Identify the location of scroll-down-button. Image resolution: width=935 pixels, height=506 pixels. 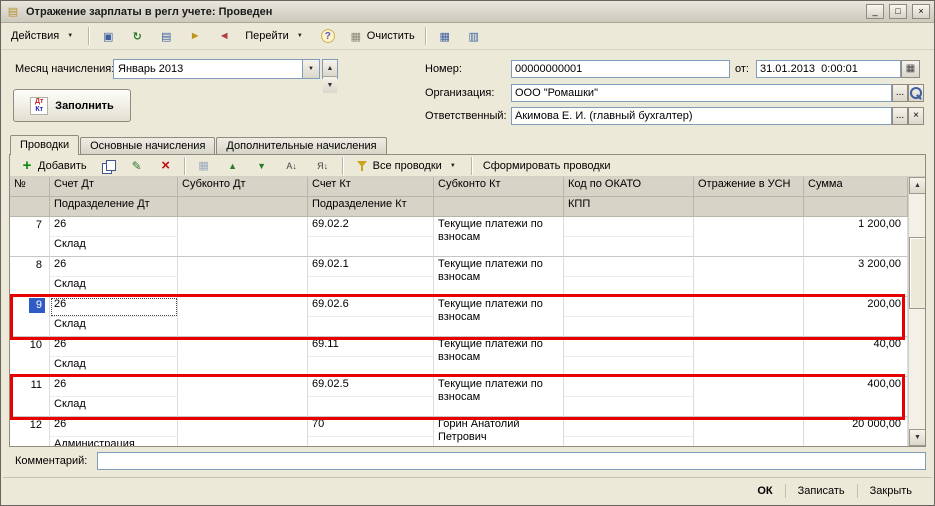
(917, 437).